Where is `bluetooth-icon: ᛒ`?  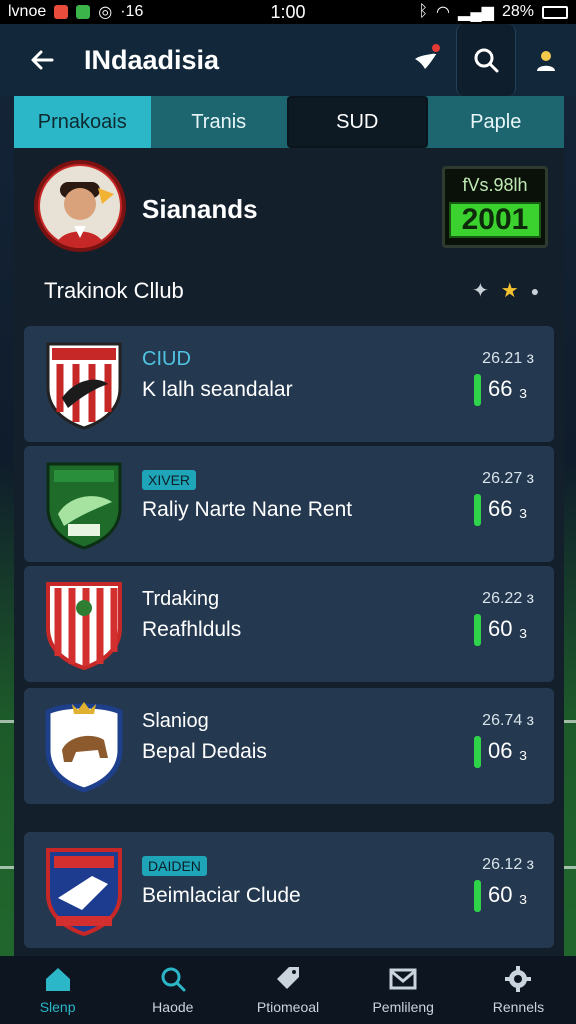 bluetooth-icon: ᛒ is located at coordinates (423, 11).